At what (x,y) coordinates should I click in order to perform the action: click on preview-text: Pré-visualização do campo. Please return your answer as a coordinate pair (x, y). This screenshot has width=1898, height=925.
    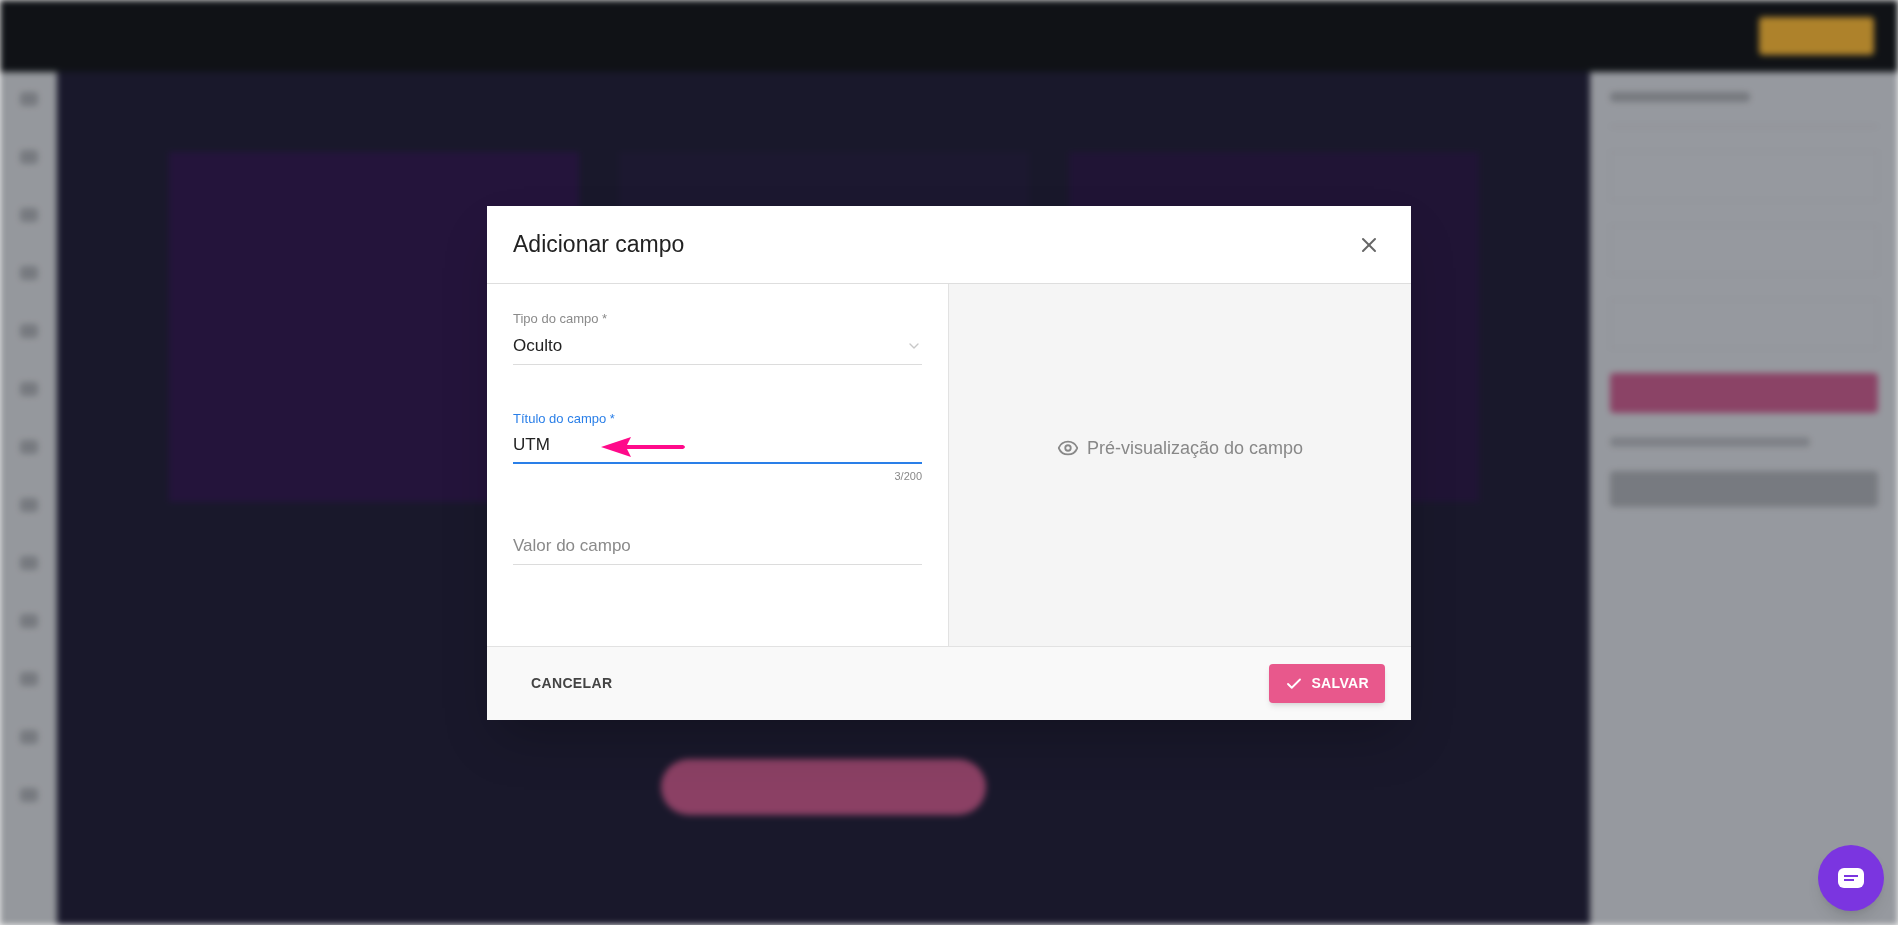
    Looking at the image, I should click on (1195, 448).